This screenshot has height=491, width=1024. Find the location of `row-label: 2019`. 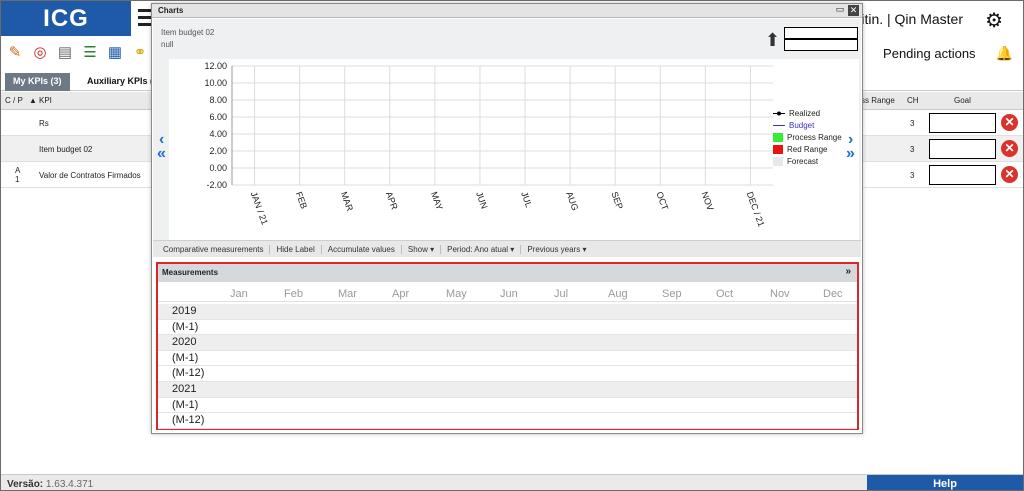

row-label: 2019 is located at coordinates (184, 311).